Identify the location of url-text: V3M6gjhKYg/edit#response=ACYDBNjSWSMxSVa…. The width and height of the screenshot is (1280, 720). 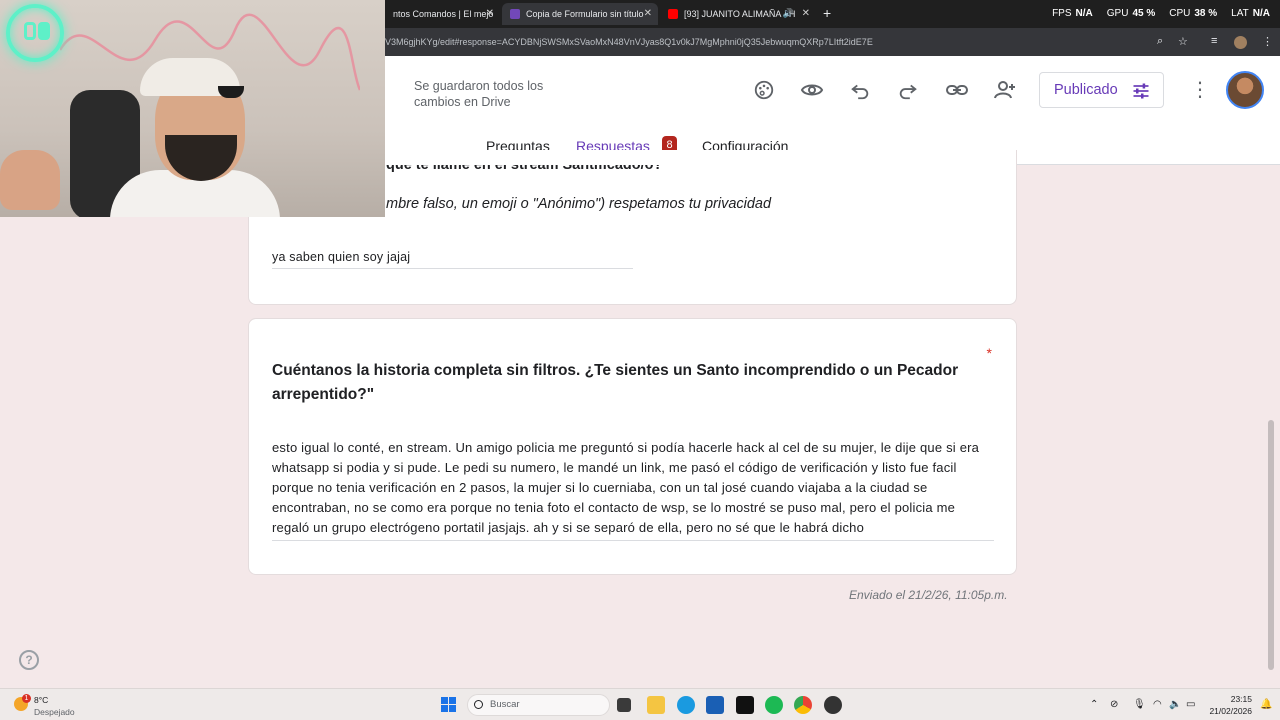
(629, 42).